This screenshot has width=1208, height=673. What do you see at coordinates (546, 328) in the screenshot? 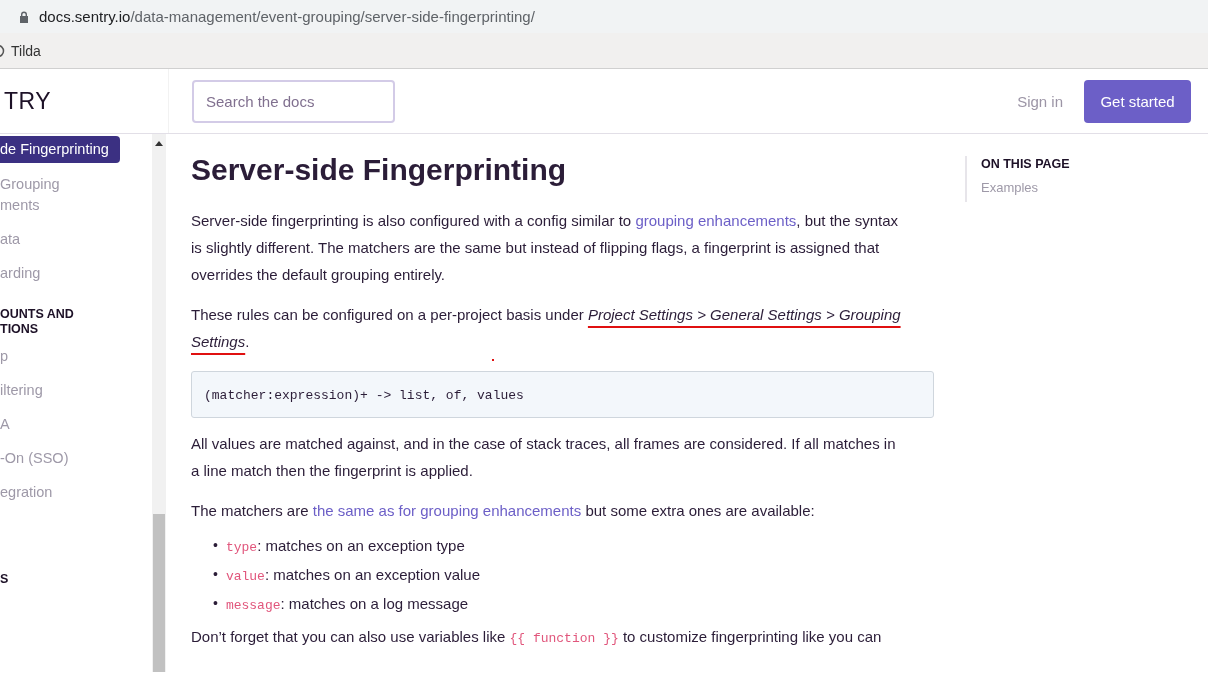
I see `paragraph: These rules can be configured on a per-project basis under Project Settings > General Settings > Grouping Settings.` at bounding box center [546, 328].